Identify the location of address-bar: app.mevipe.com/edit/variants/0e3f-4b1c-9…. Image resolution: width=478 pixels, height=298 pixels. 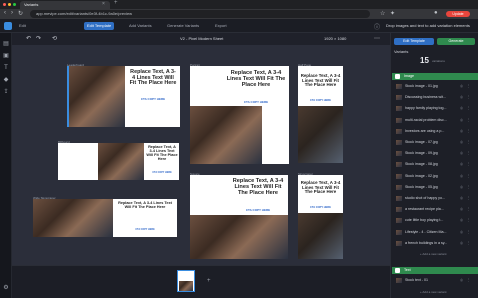
(200, 14).